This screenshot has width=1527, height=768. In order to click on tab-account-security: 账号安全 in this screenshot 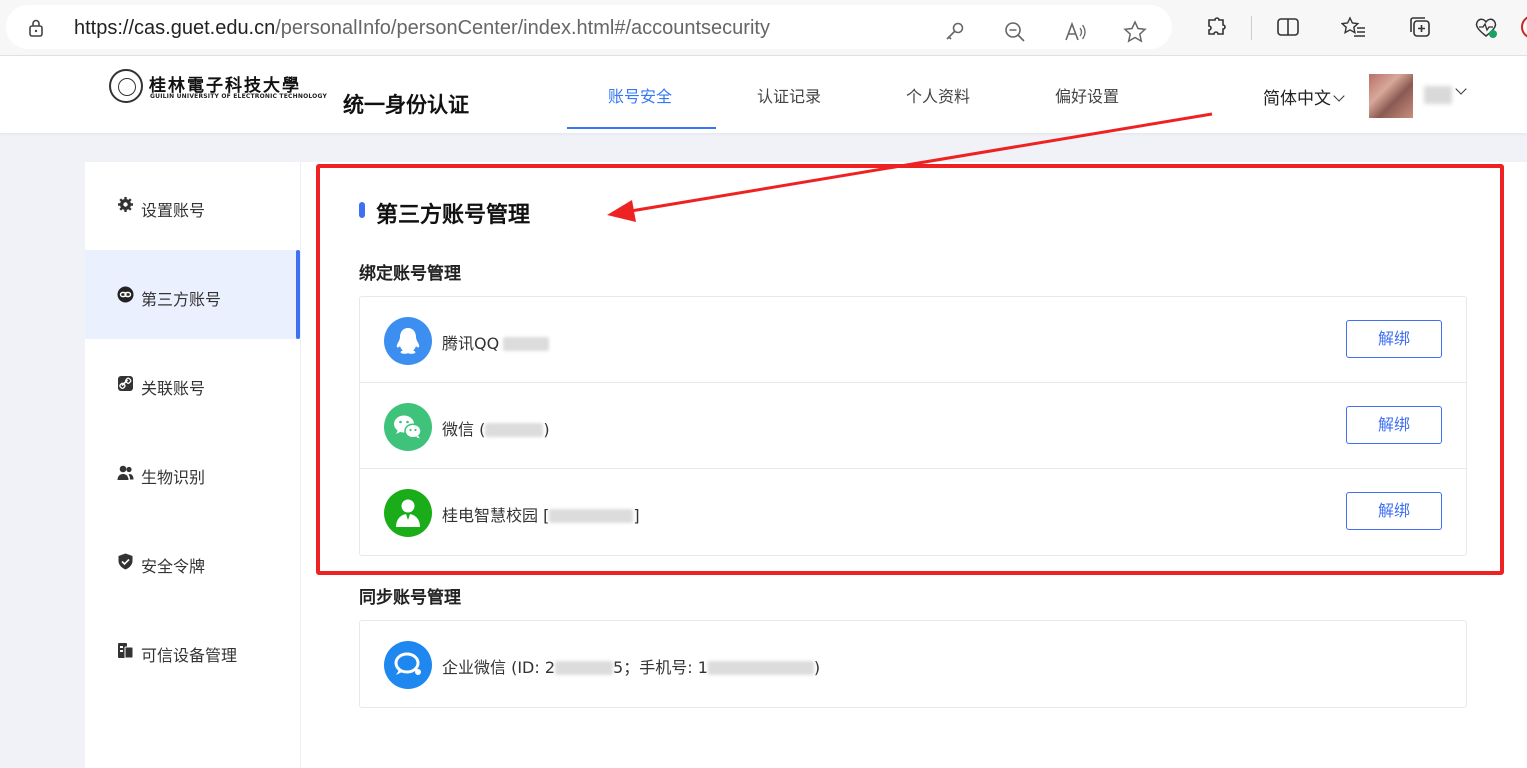, I will do `click(640, 95)`.